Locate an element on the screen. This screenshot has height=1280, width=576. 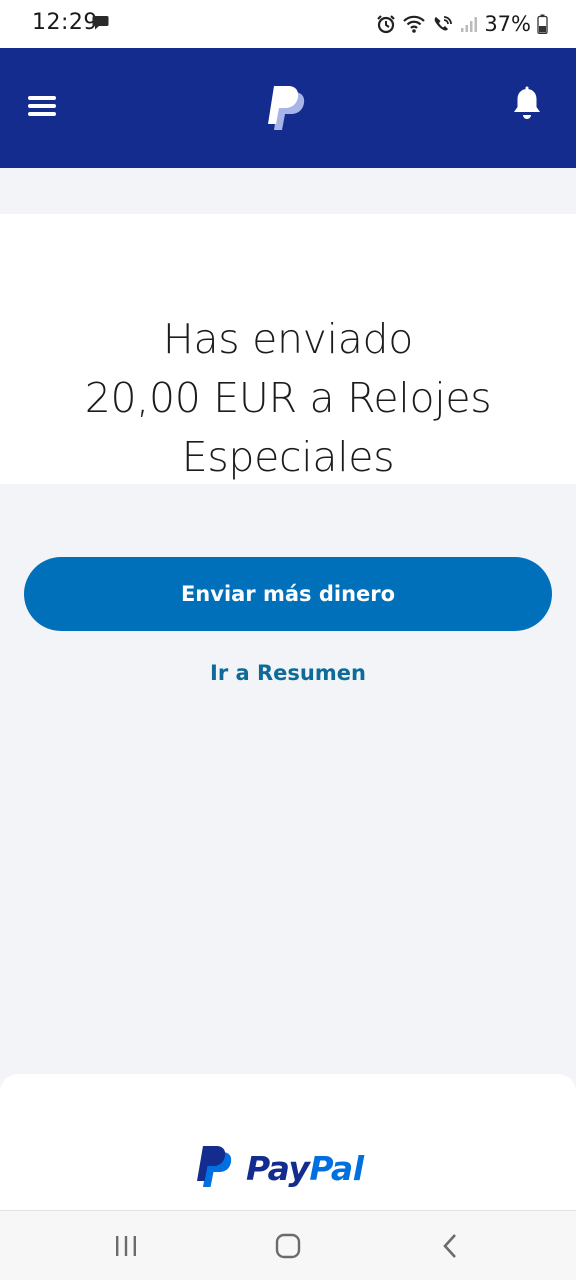
alarm-icon is located at coordinates (386, 24).